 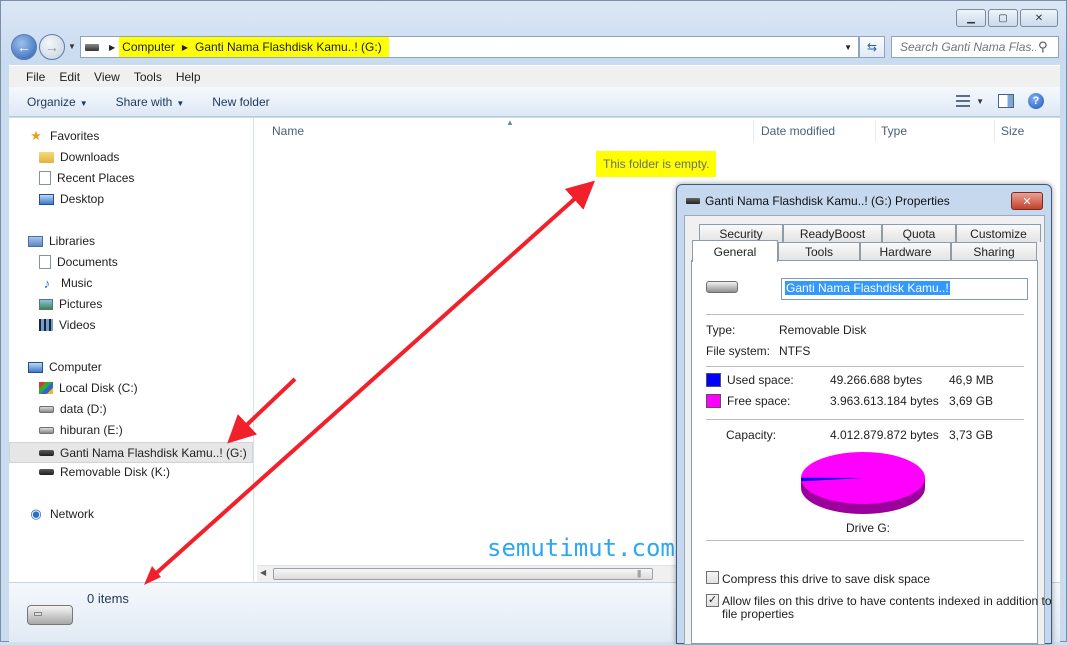 I want to click on nav-documents: Documents, so click(x=78, y=262).